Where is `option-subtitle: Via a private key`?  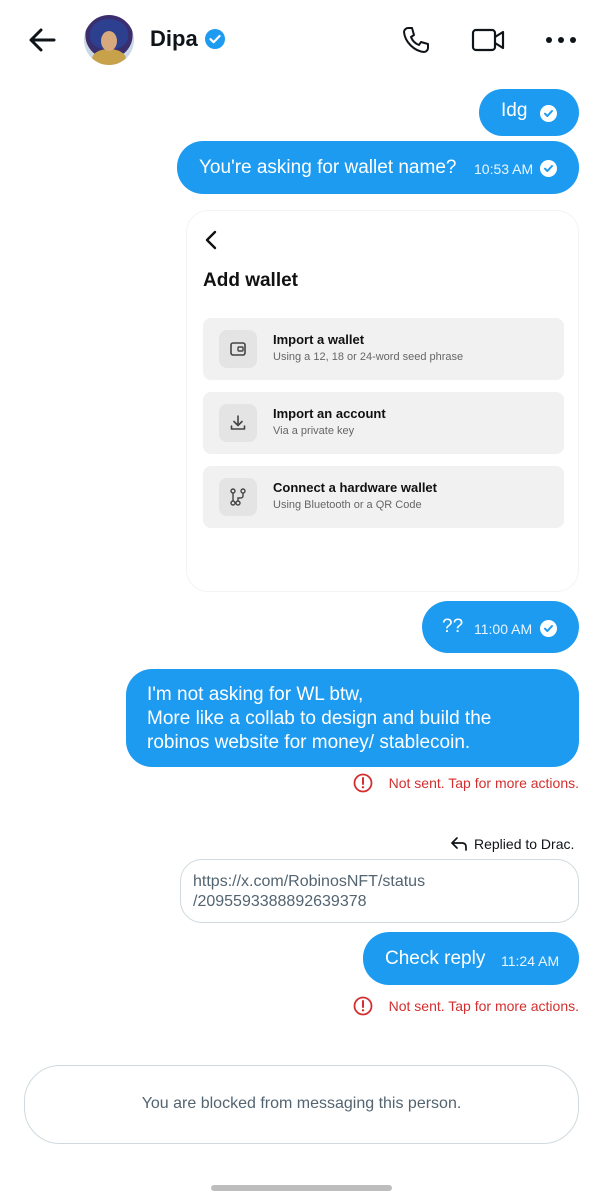
option-subtitle: Via a private key is located at coordinates (314, 431).